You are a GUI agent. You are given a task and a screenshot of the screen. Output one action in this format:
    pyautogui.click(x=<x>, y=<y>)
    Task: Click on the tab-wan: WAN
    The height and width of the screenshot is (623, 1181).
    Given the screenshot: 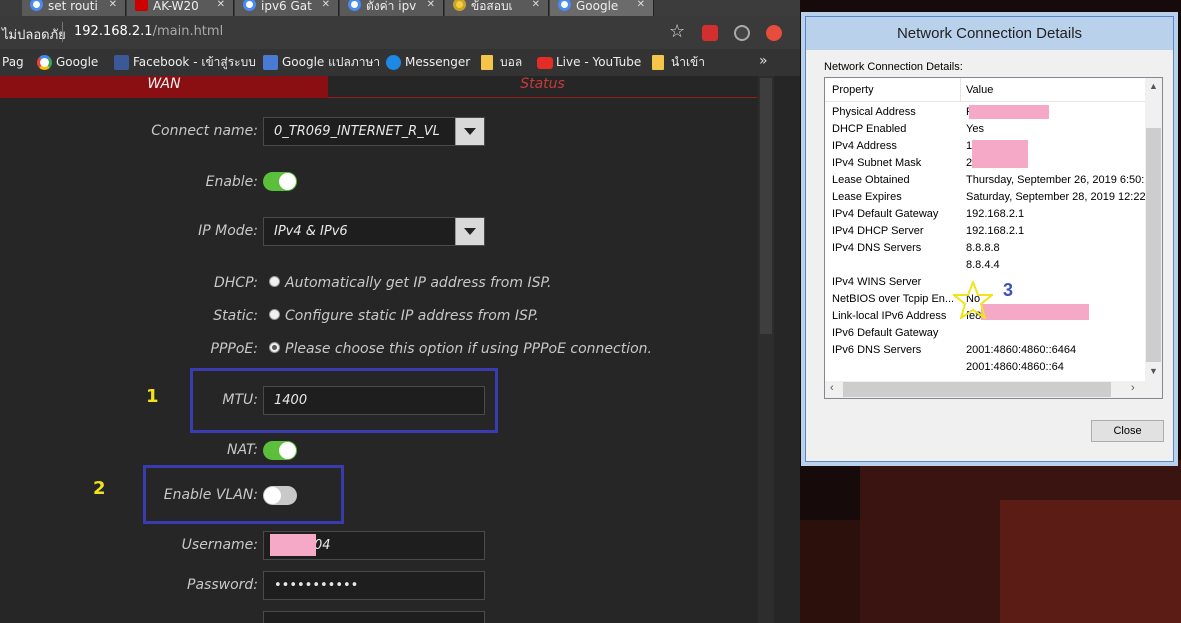 What is the action you would take?
    pyautogui.click(x=164, y=87)
    